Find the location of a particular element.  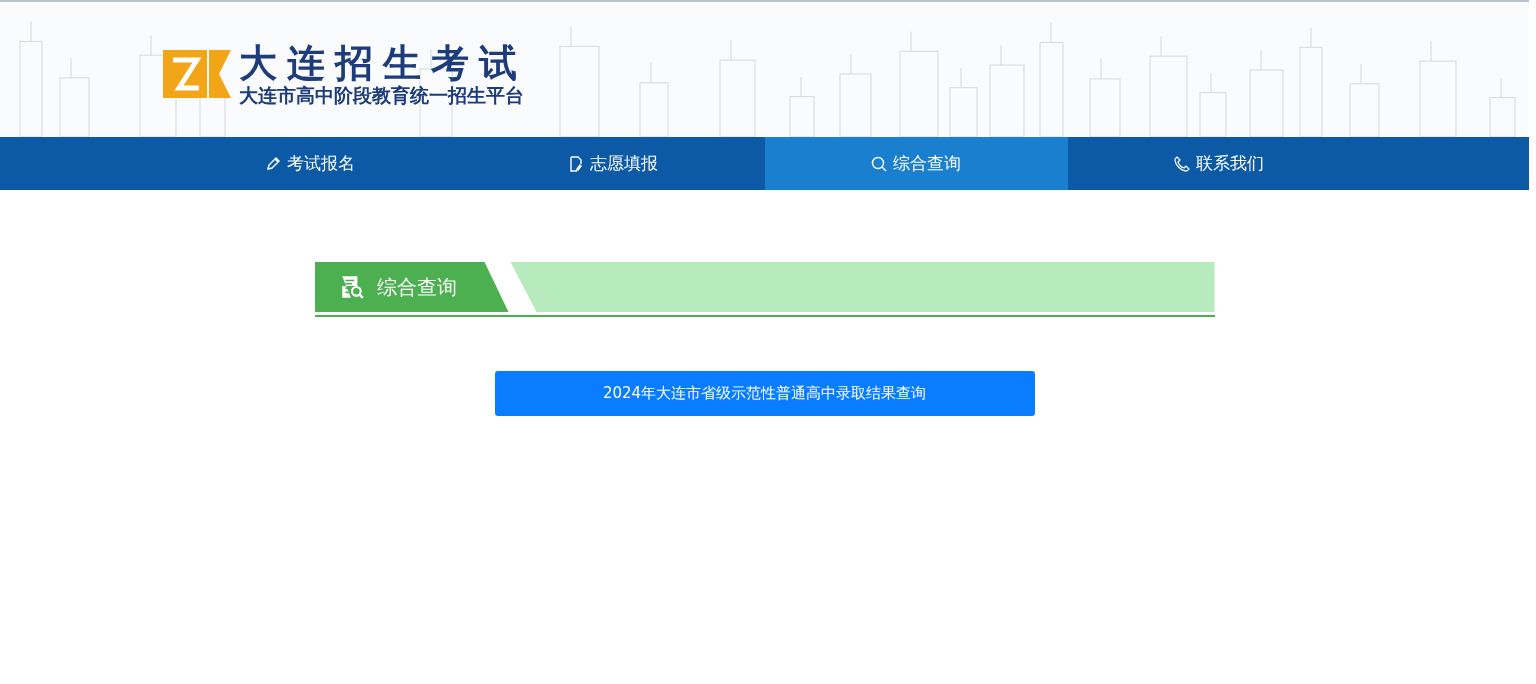

phone-icon is located at coordinates (1182, 163).